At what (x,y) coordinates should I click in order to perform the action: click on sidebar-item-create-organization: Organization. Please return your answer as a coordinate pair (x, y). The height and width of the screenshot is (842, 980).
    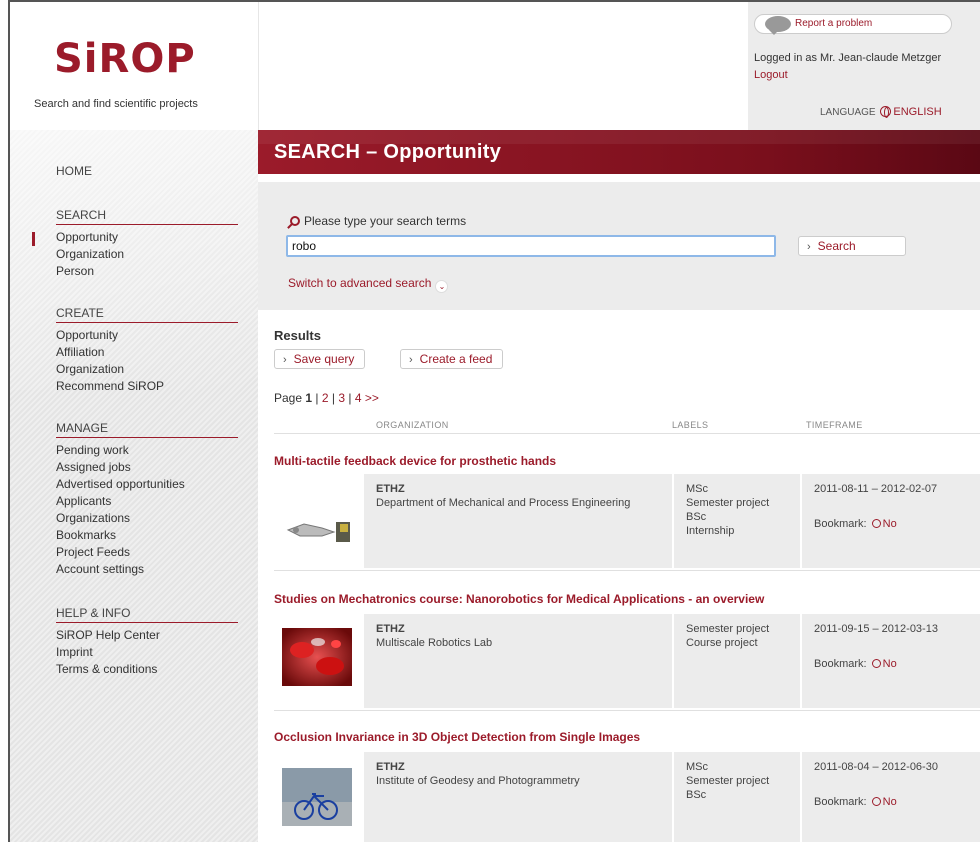
    Looking at the image, I should click on (147, 369).